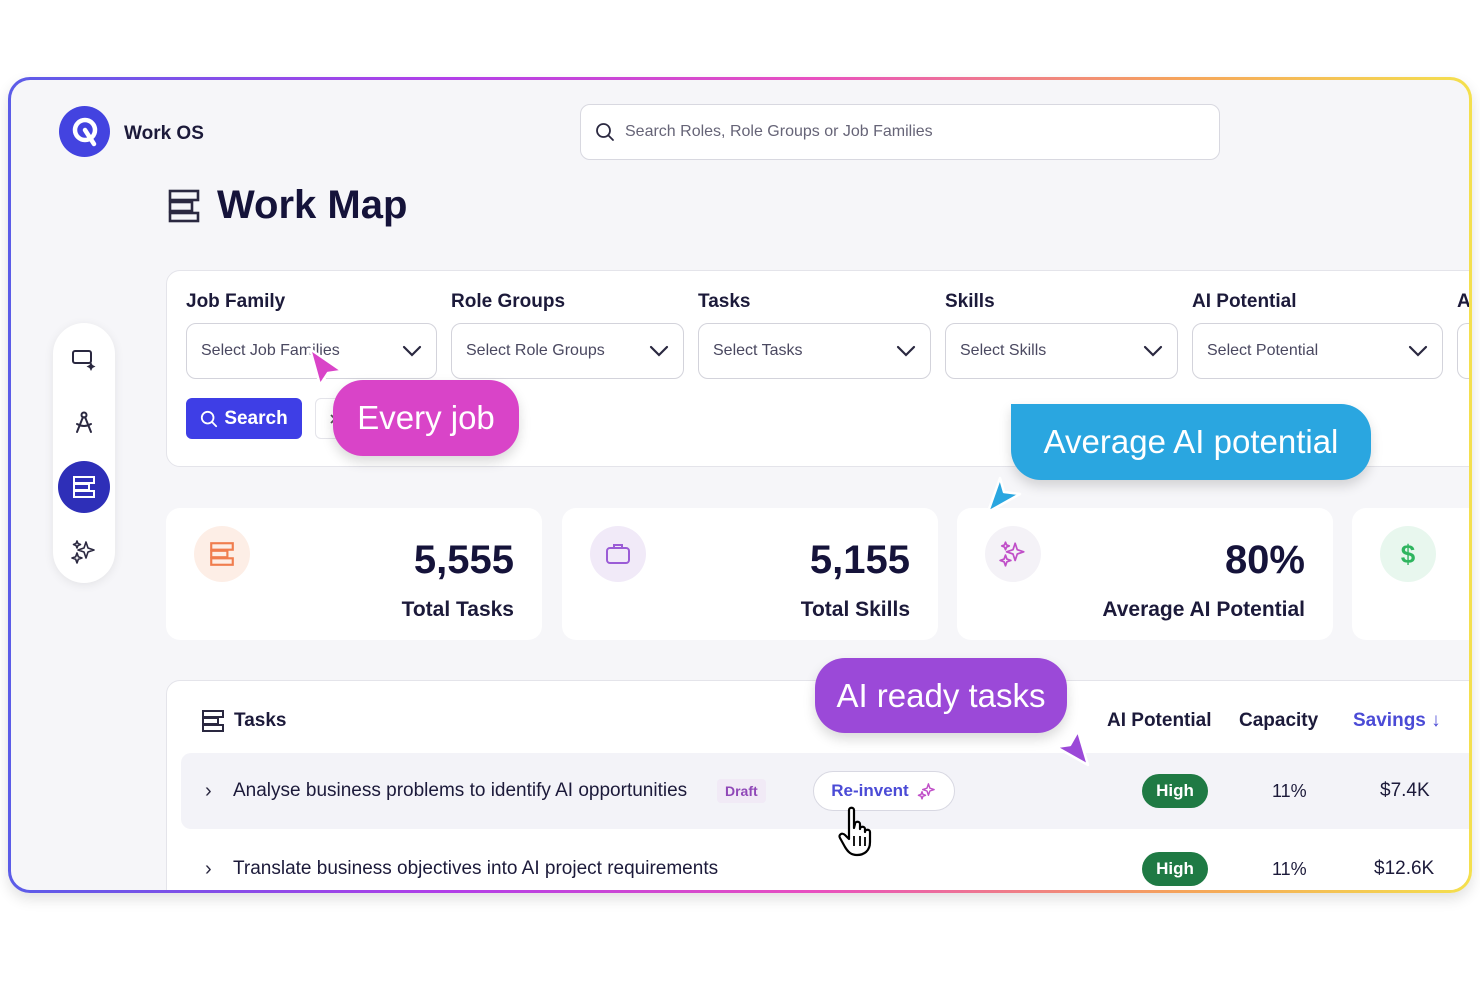 This screenshot has height=987, width=1480. I want to click on stat-icon-wrap: $, so click(1408, 554).